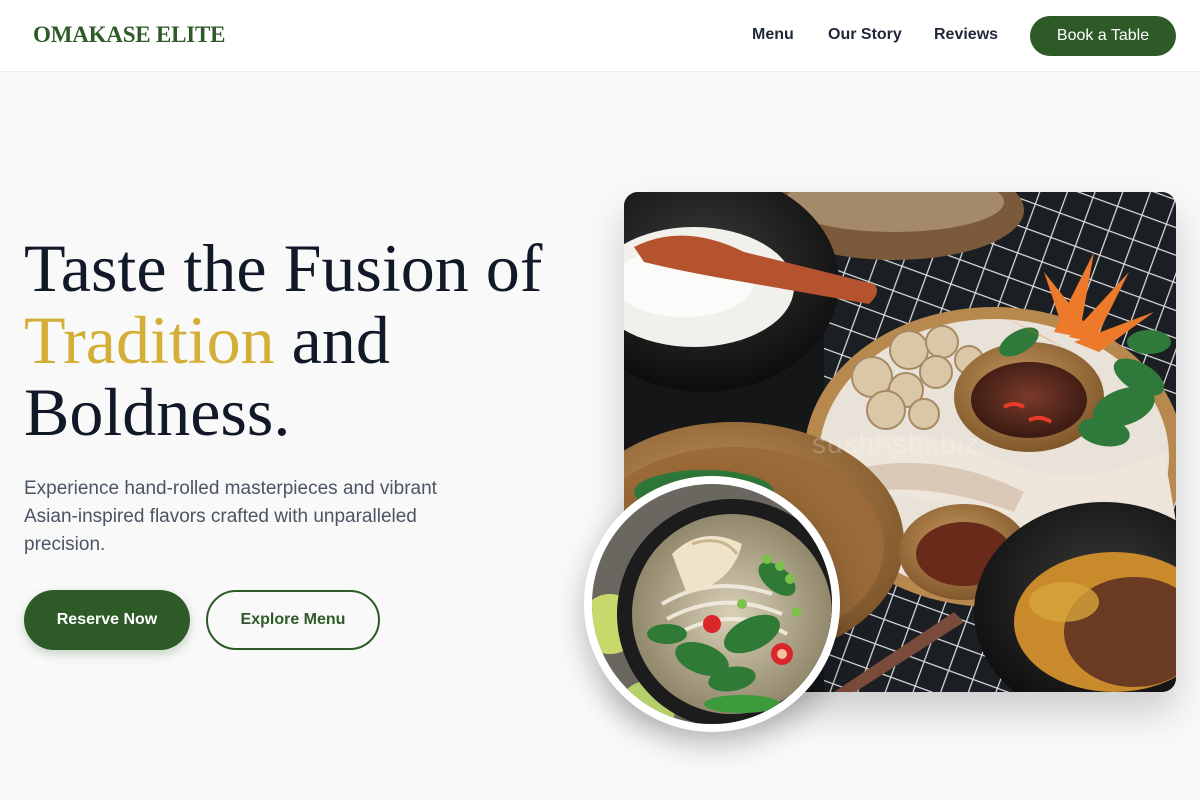 The image size is (1200, 800). Describe the element at coordinates (107, 620) in the screenshot. I see `reserve-now-button: Reserve Now` at that location.